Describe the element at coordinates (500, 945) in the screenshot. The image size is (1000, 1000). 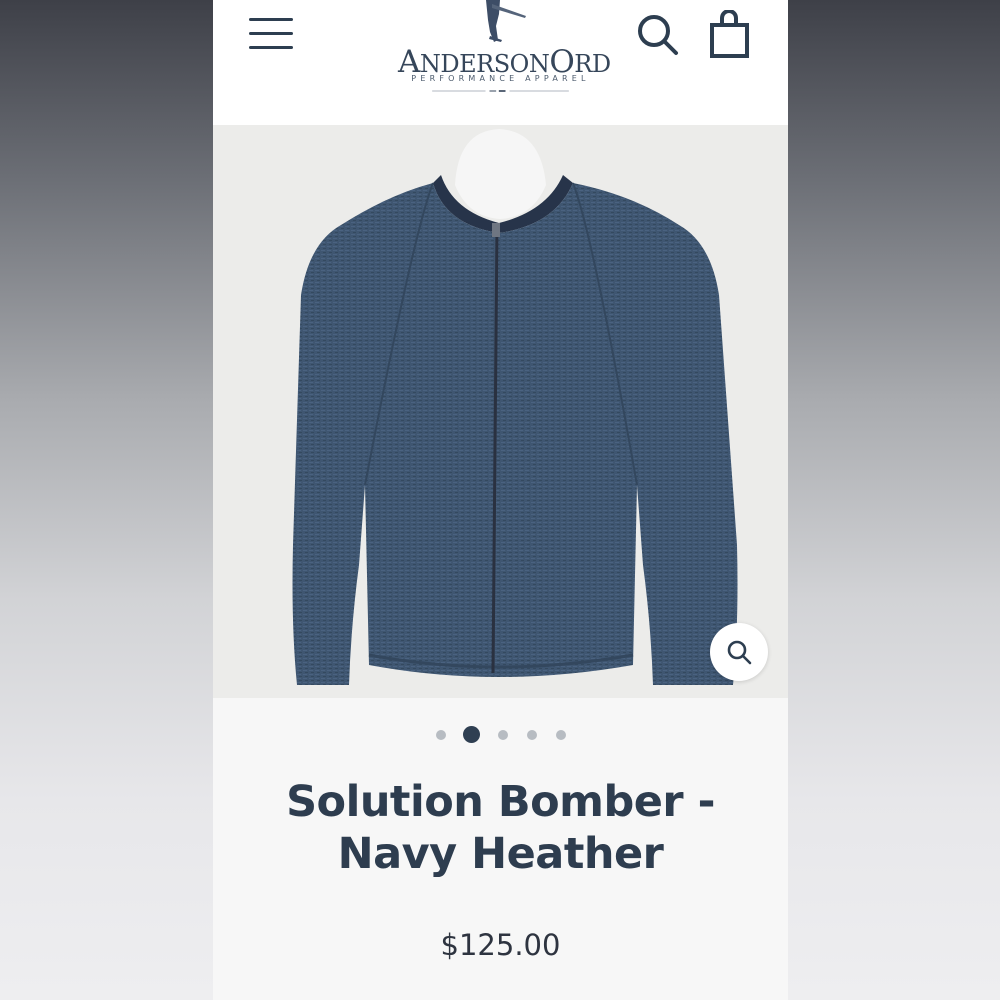
I see `product-price: $125.00` at that location.